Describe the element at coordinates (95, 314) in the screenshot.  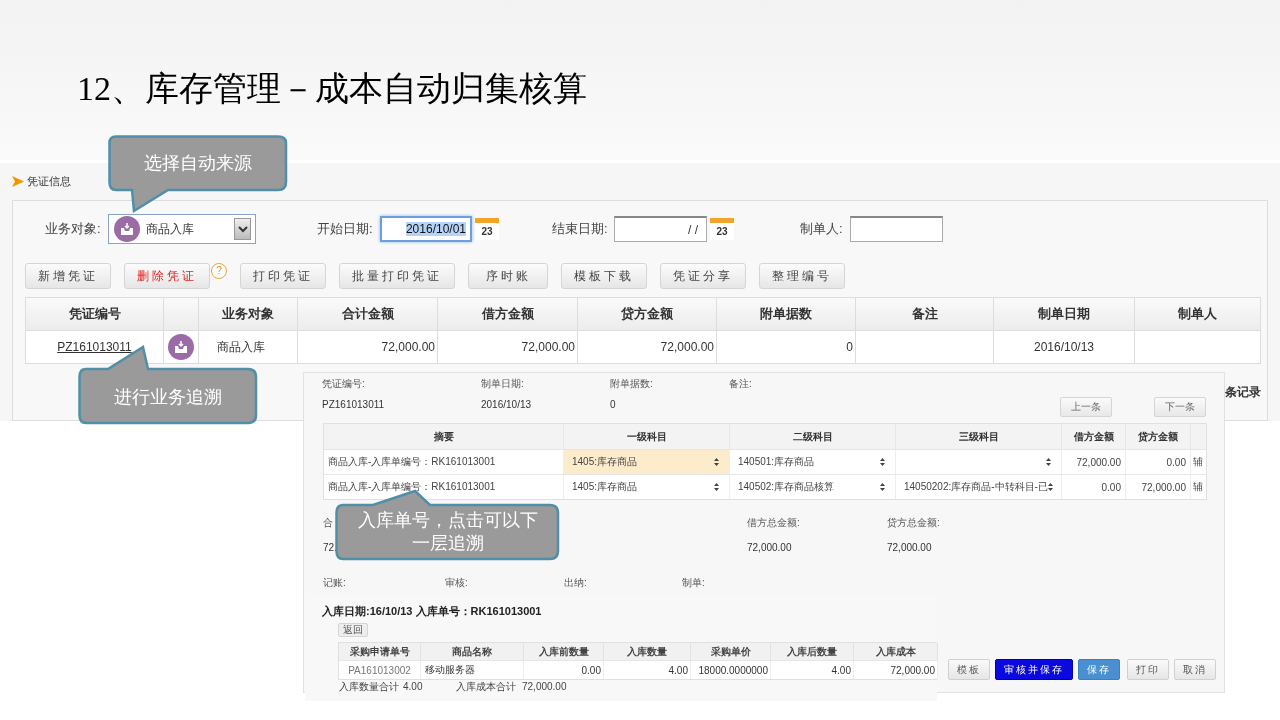
I see `column-header: 凭证编号` at that location.